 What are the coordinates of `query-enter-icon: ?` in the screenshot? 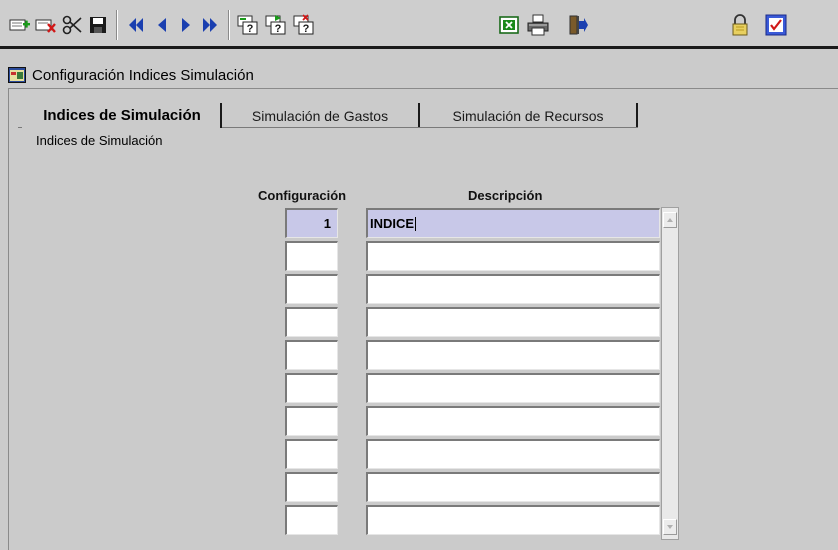 It's located at (248, 25).